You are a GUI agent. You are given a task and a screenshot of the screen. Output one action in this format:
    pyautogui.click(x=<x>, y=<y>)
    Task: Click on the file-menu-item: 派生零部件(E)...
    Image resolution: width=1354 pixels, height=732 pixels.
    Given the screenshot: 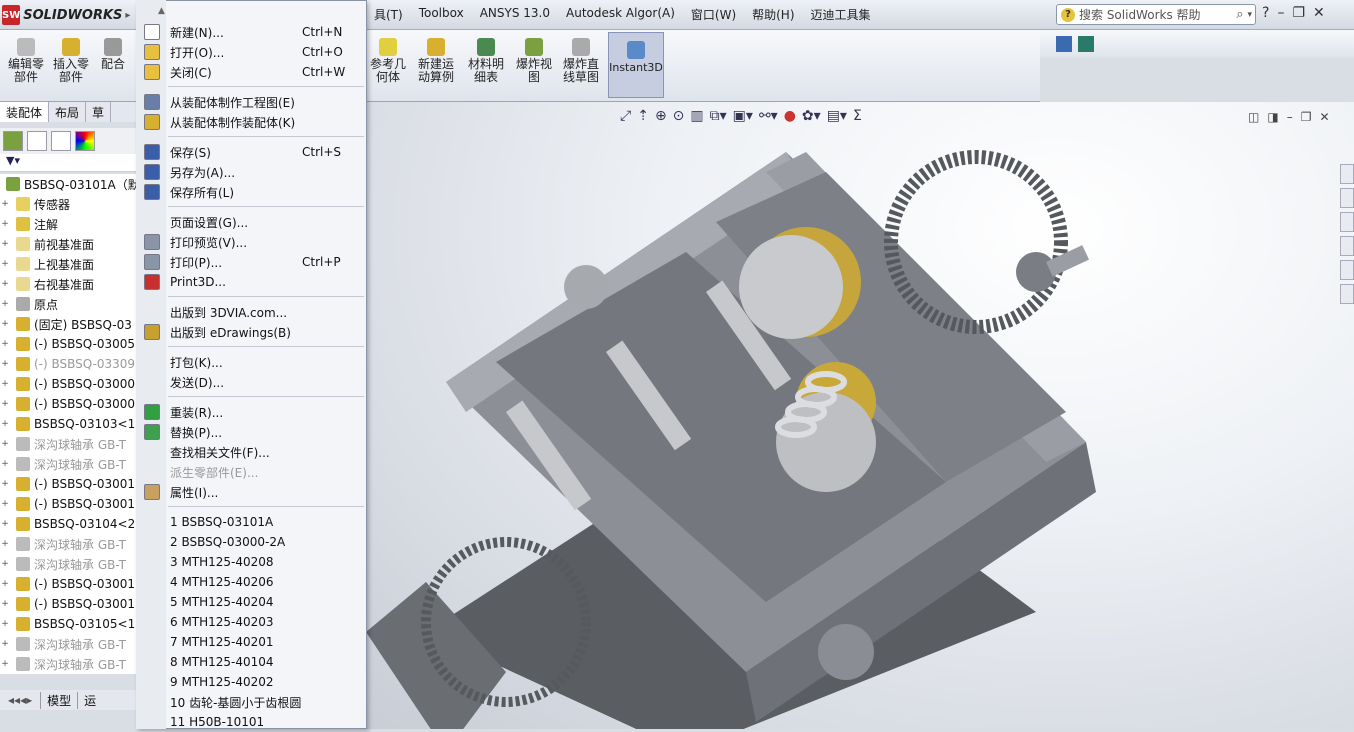 What is the action you would take?
    pyautogui.click(x=250, y=472)
    